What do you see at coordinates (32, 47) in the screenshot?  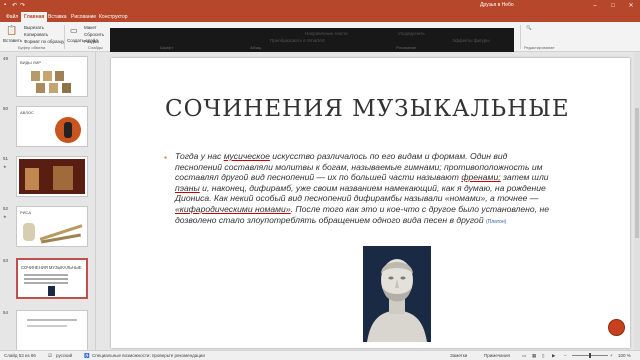 I see `group-clipboard-label: Буфер обмена` at bounding box center [32, 47].